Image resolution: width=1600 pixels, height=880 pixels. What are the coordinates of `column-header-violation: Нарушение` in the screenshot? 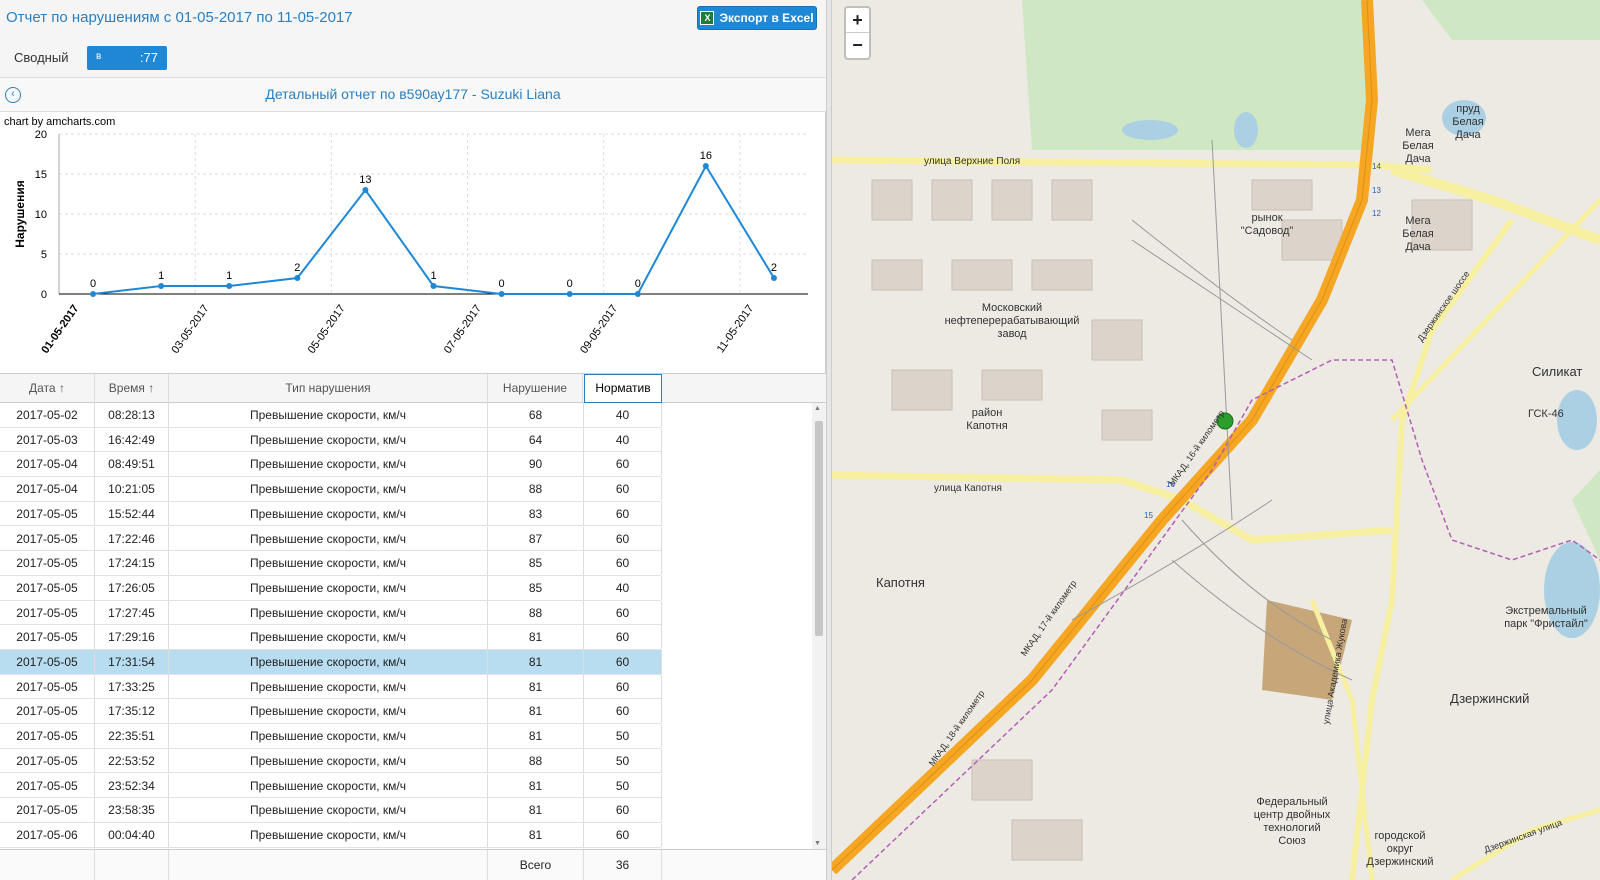 It's located at (535, 388).